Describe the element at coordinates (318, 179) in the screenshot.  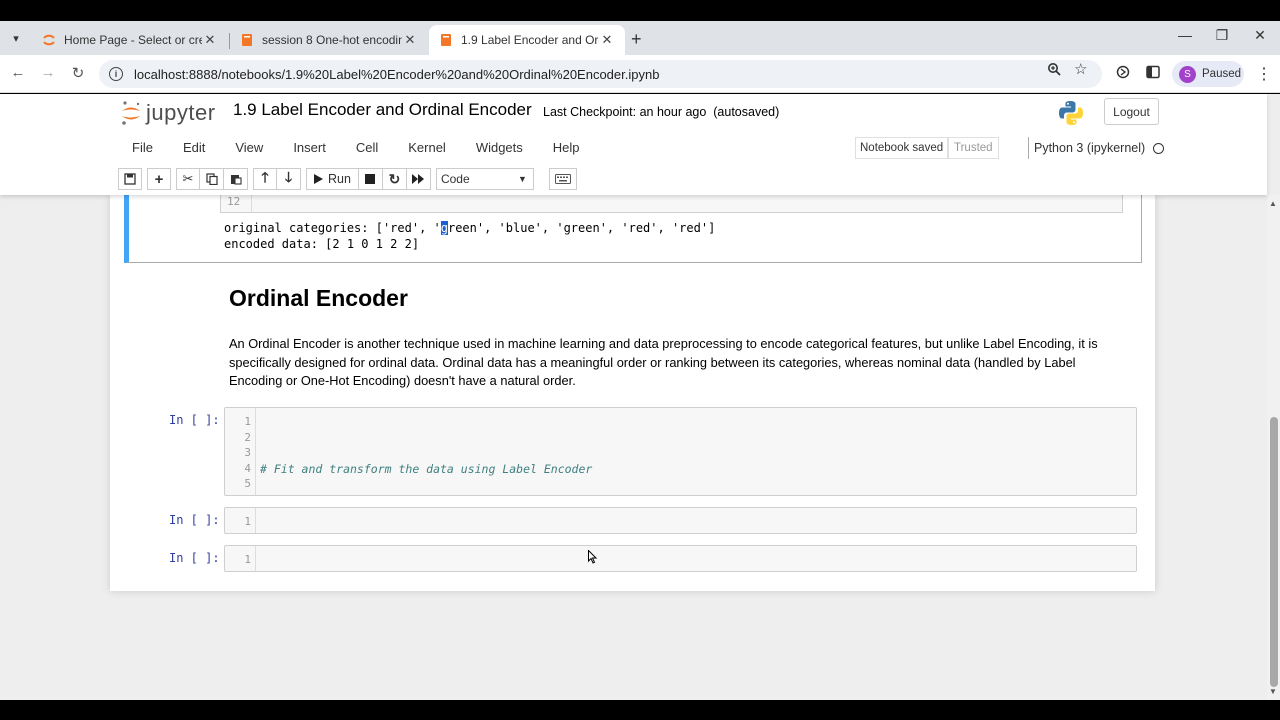
I see `play-icon` at that location.